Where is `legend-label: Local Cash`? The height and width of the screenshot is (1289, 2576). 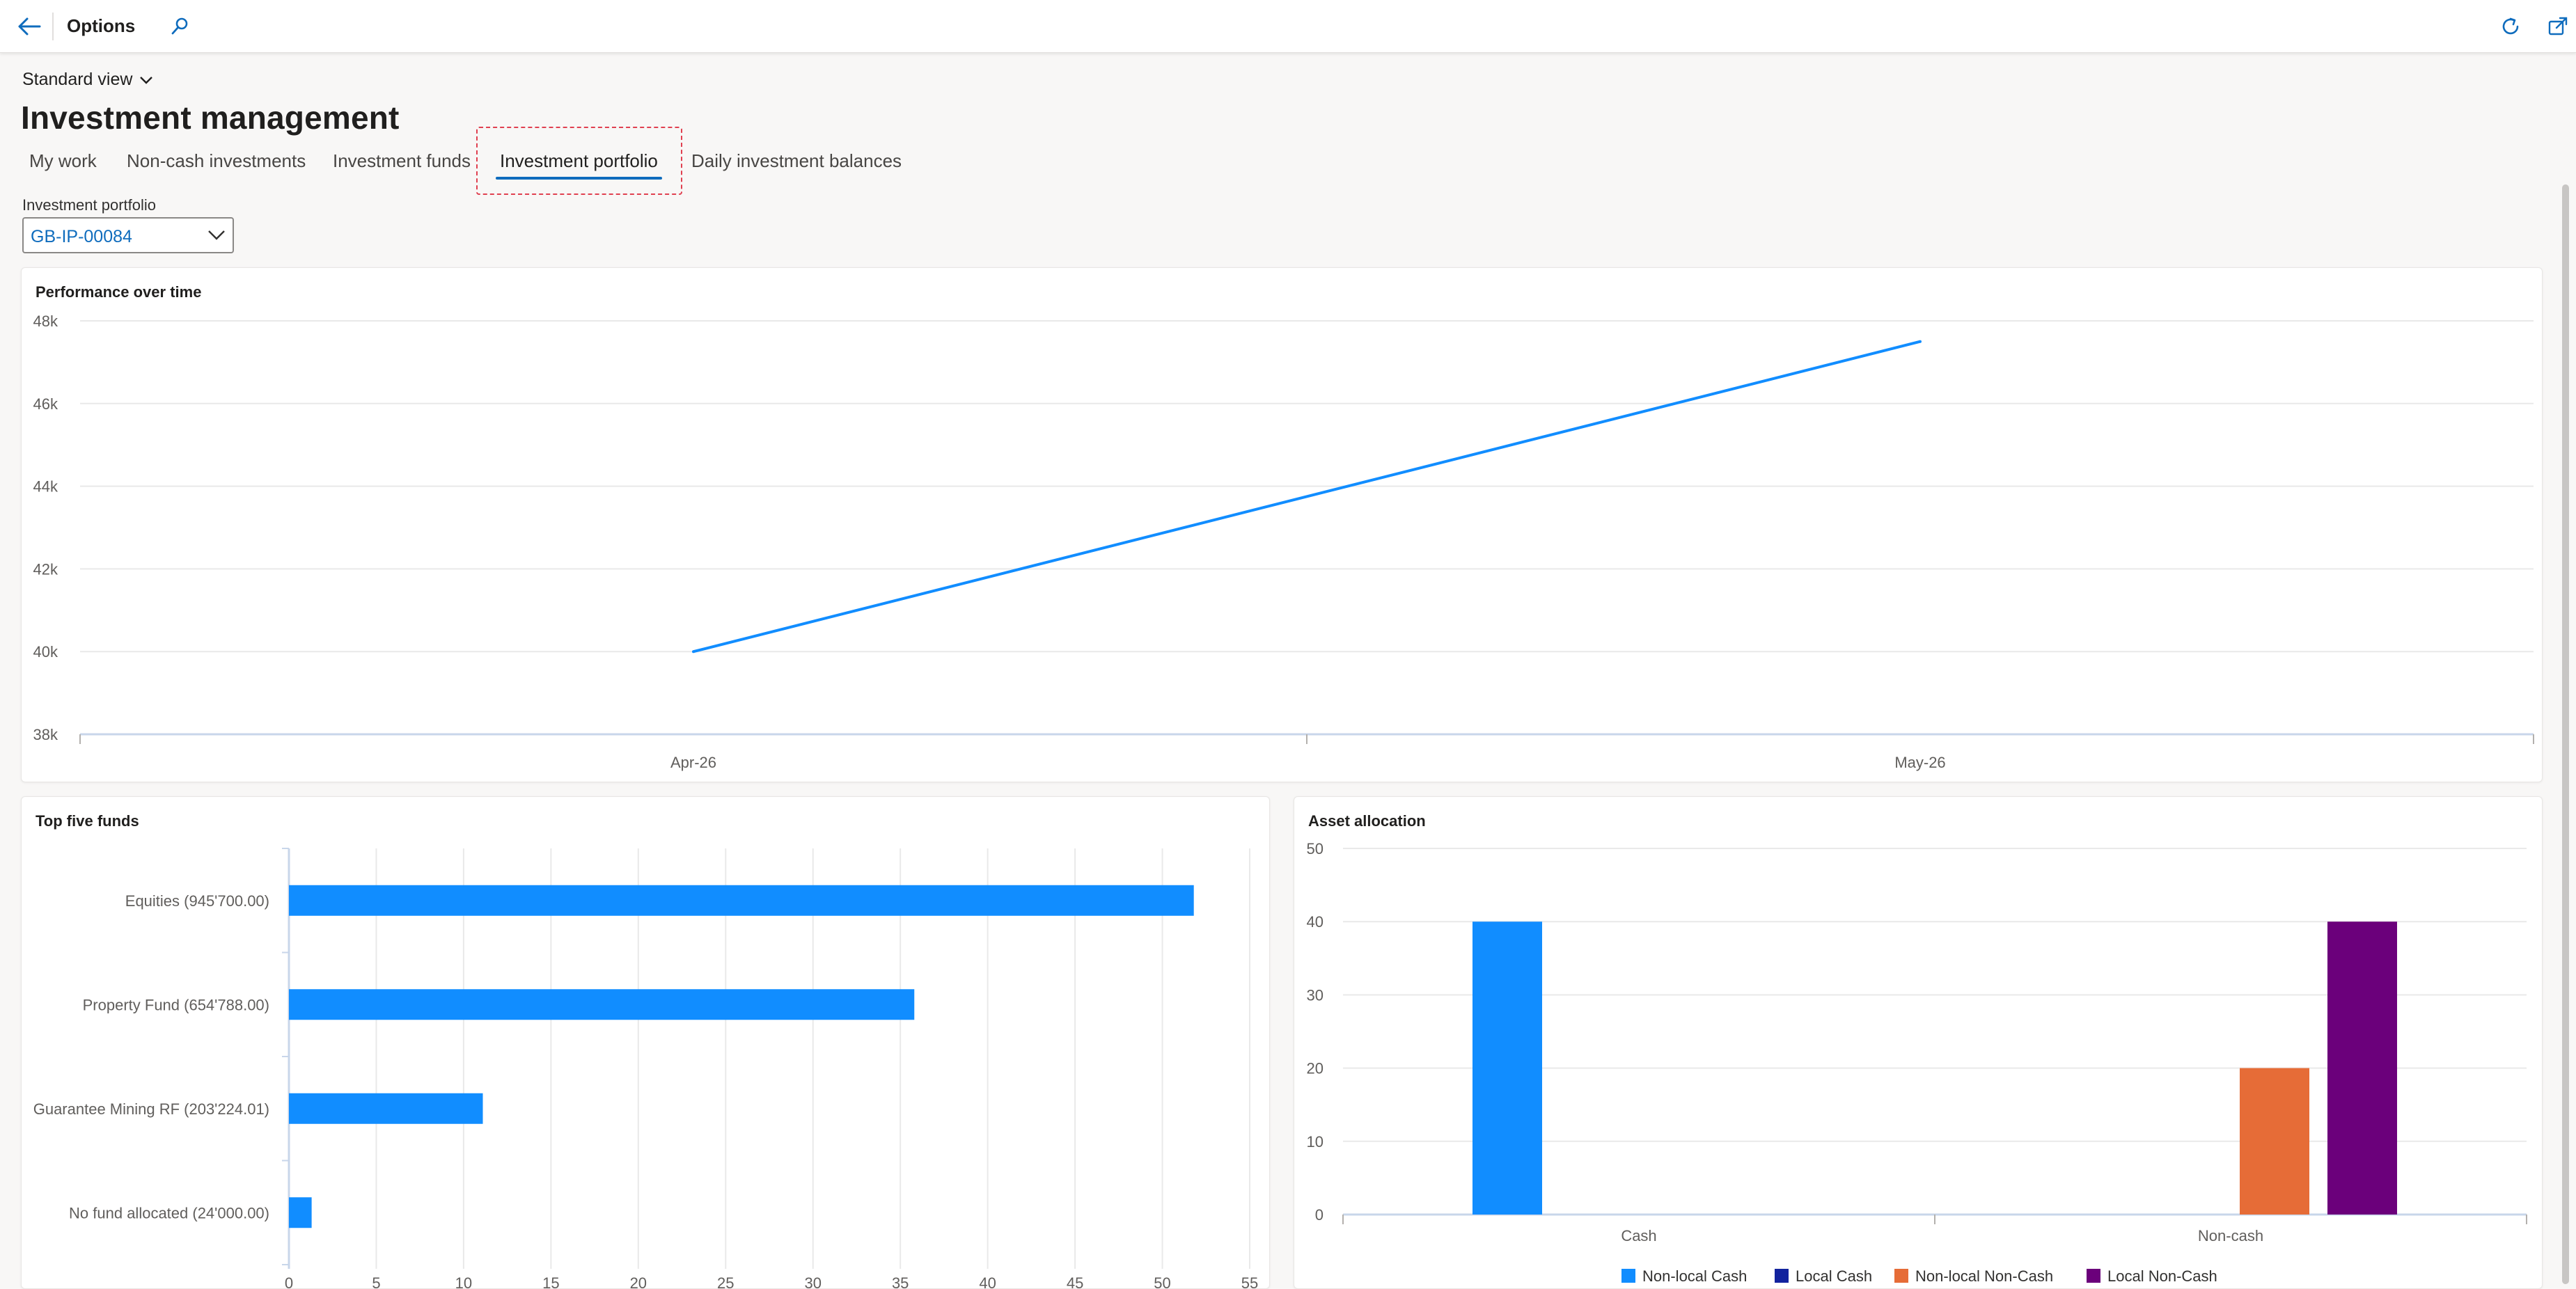 legend-label: Local Cash is located at coordinates (1834, 1276).